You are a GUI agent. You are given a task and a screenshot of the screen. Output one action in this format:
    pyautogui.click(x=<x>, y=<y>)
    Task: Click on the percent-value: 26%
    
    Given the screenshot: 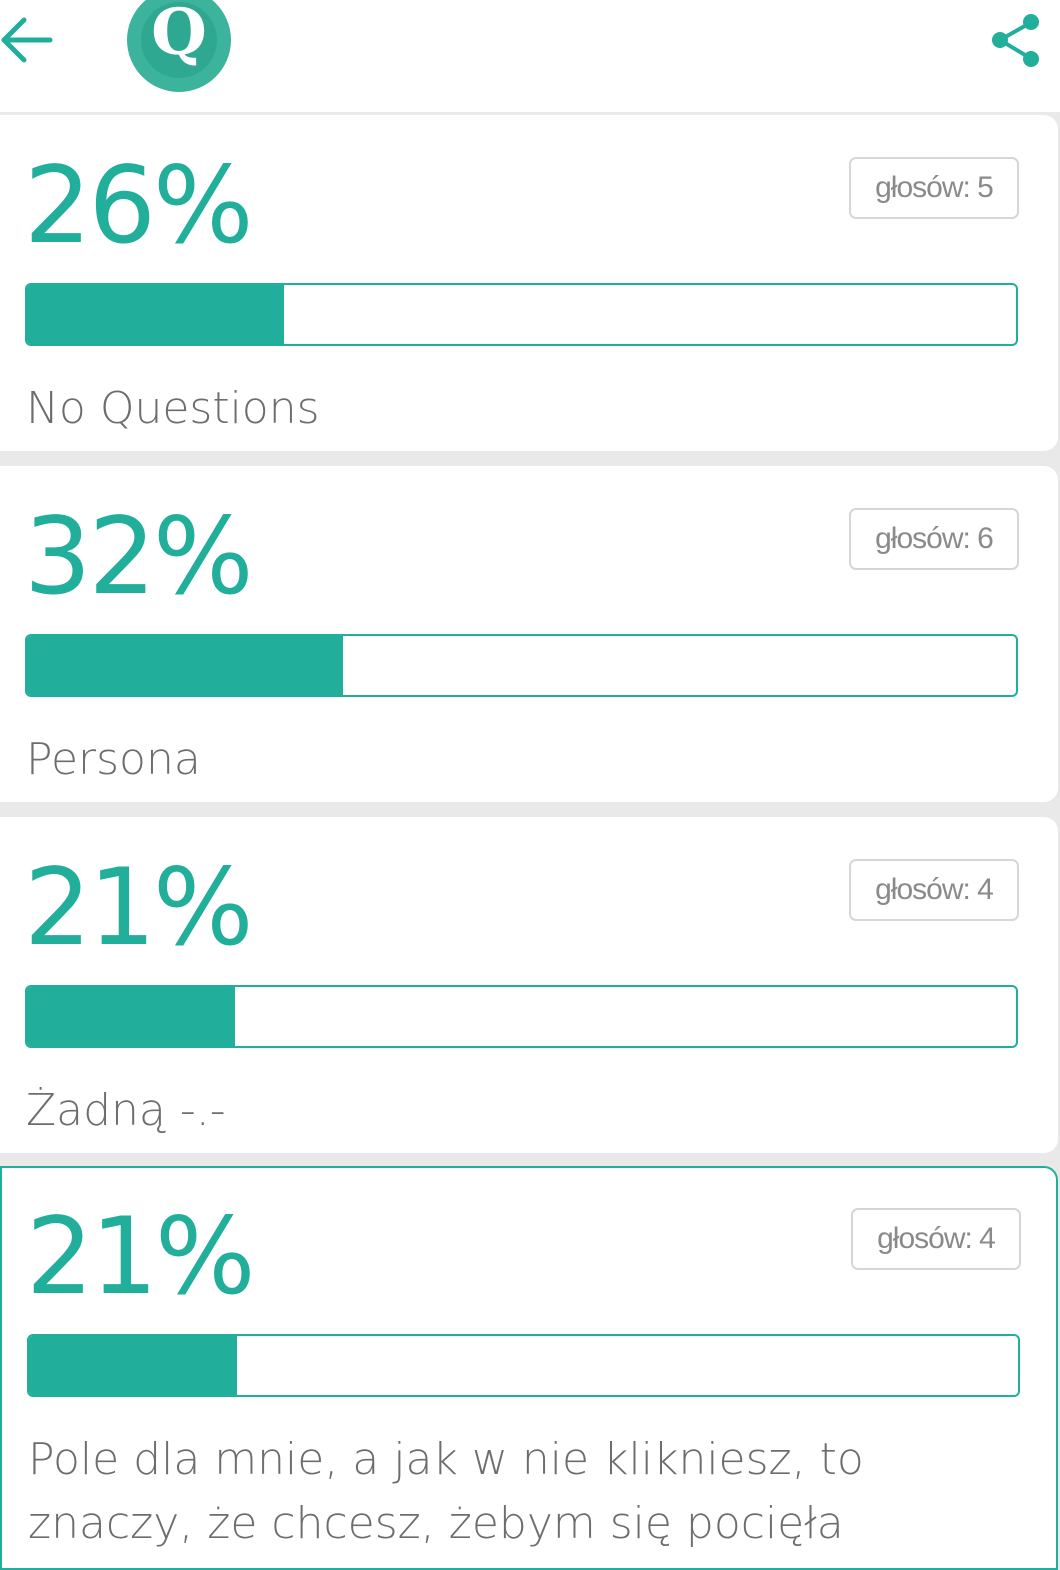 What is the action you would take?
    pyautogui.click(x=139, y=205)
    